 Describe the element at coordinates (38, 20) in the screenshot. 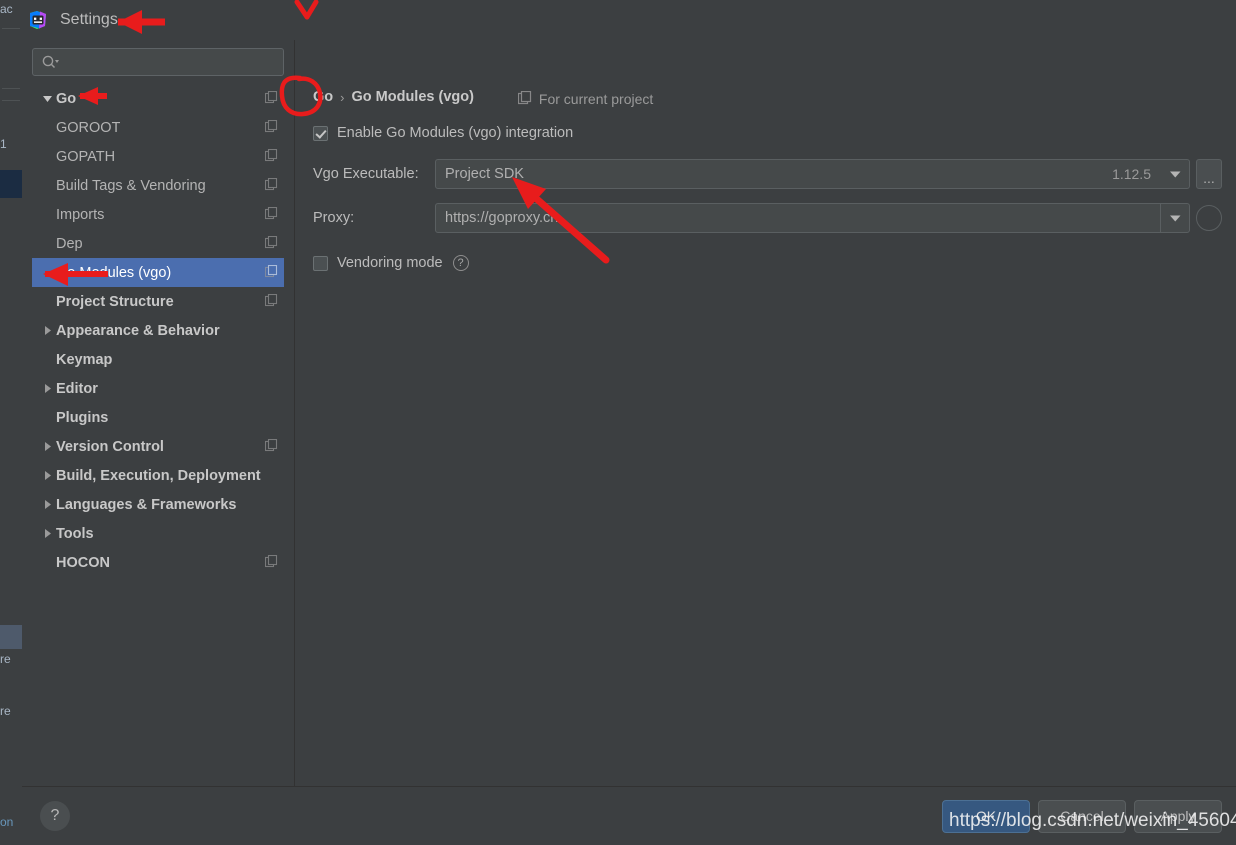

I see `goland-app-icon` at that location.